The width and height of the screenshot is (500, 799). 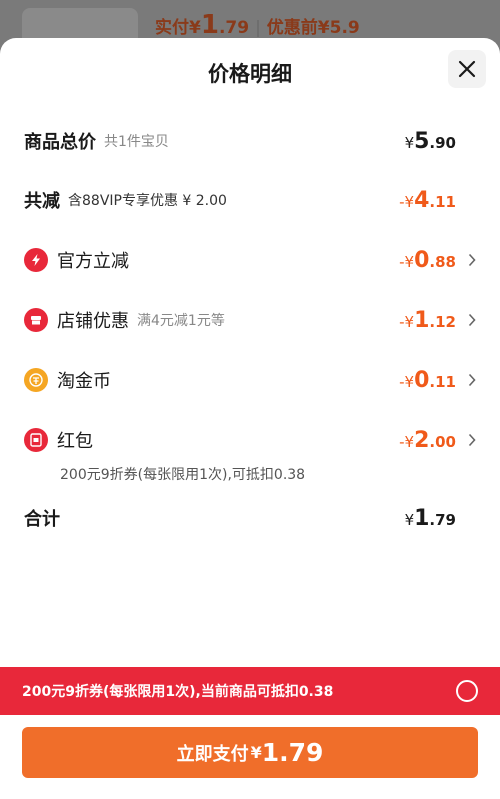 I want to click on sum-label: 合计, so click(x=42, y=519).